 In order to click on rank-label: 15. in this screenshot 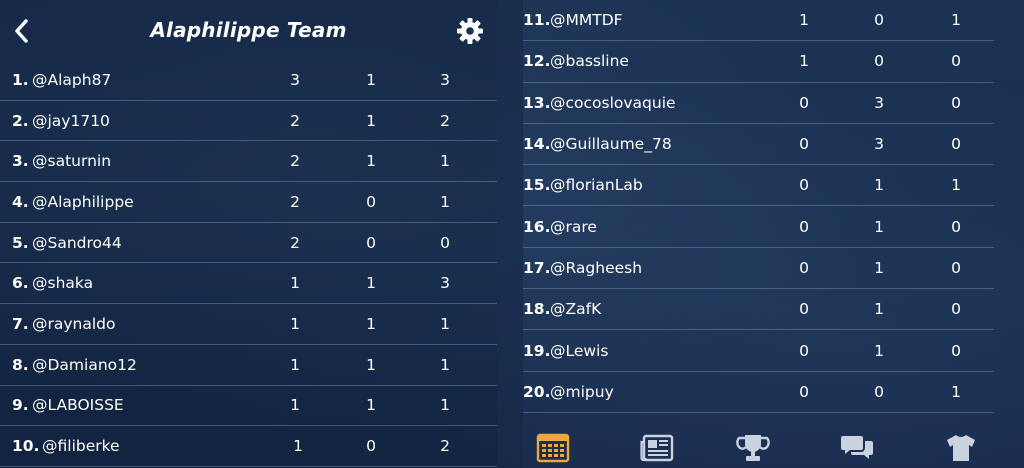, I will do `click(537, 185)`.